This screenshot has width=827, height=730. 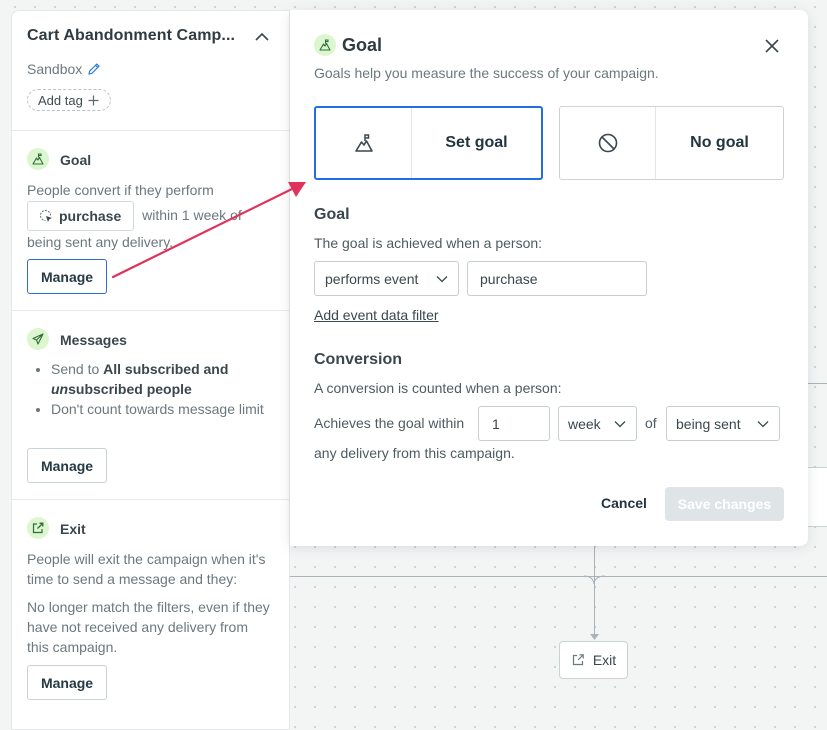 I want to click on set-goal-label: Set goal, so click(x=476, y=142).